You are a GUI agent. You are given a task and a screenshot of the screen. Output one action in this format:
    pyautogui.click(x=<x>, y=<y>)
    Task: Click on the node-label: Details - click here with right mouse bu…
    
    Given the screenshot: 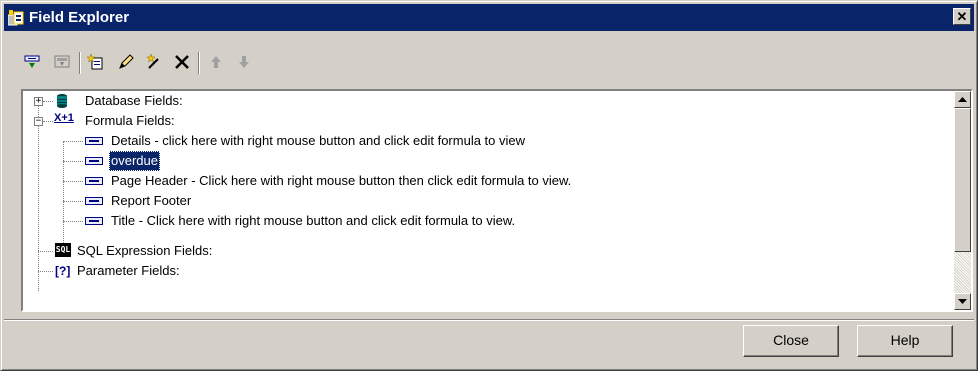 What is the action you would take?
    pyautogui.click(x=318, y=140)
    